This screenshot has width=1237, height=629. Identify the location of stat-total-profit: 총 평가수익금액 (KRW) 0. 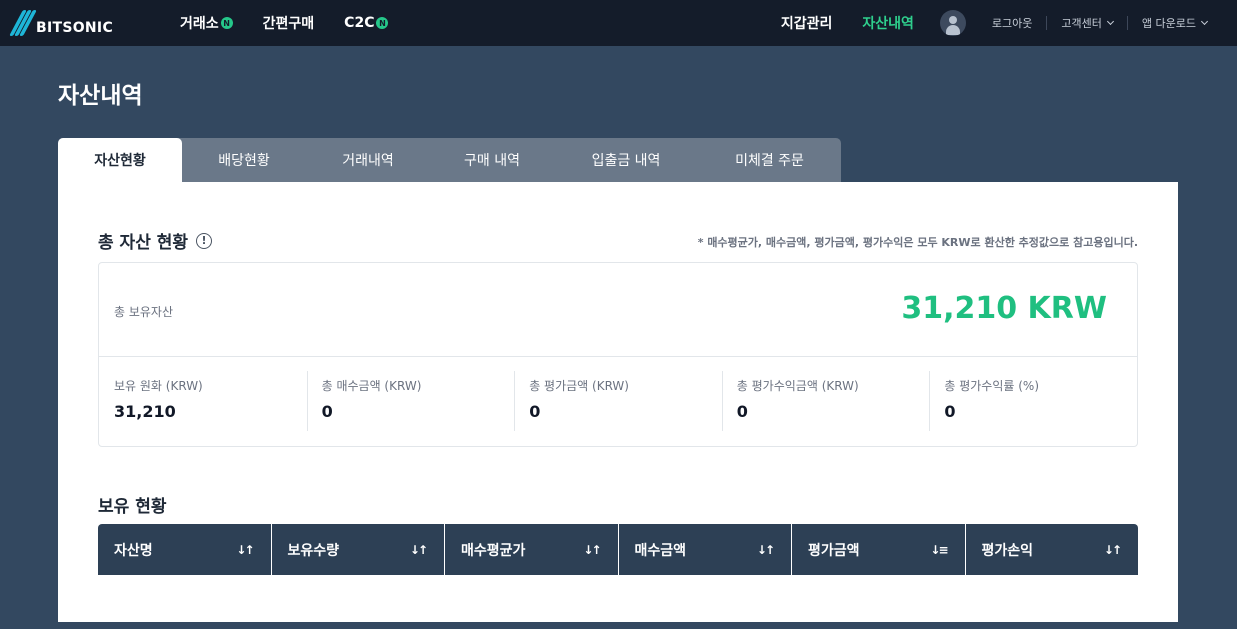
(825, 402).